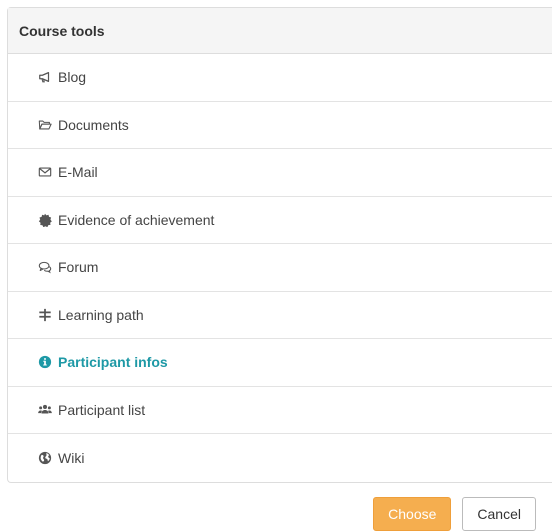 The height and width of the screenshot is (531, 552). What do you see at coordinates (280, 31) in the screenshot?
I see `panel-title: Course tools` at bounding box center [280, 31].